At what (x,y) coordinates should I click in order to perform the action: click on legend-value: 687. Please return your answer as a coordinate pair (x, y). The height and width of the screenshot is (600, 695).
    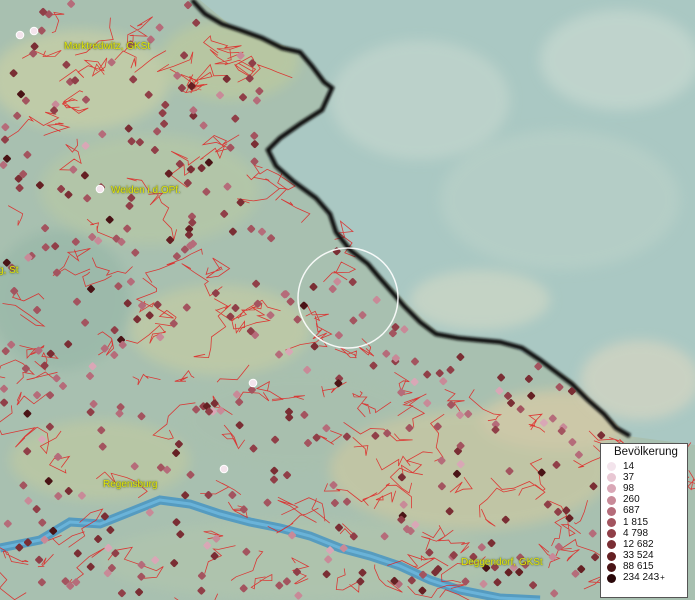
    Looking at the image, I should click on (631, 511).